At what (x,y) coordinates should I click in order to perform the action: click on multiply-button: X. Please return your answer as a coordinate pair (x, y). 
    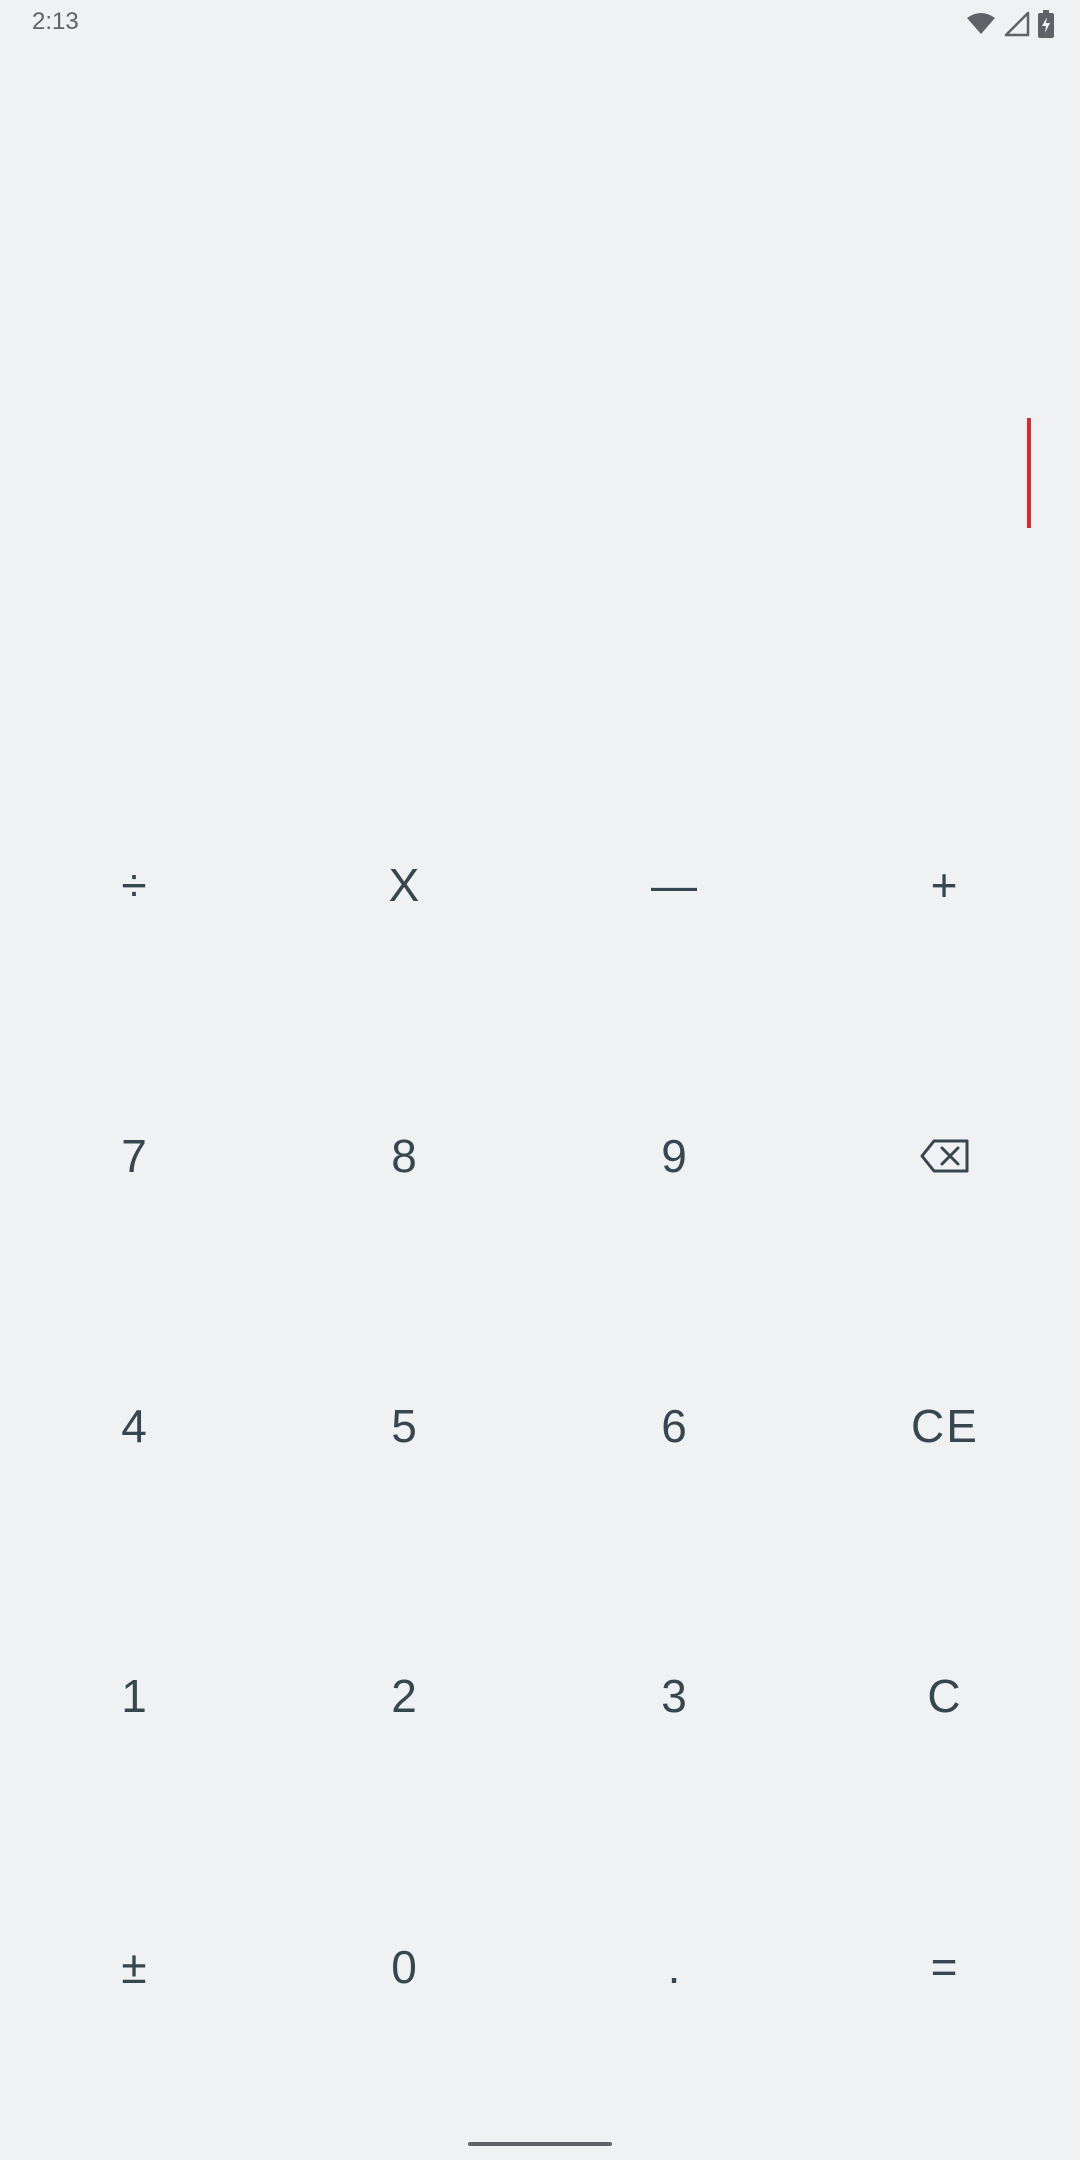
    Looking at the image, I should click on (405, 885).